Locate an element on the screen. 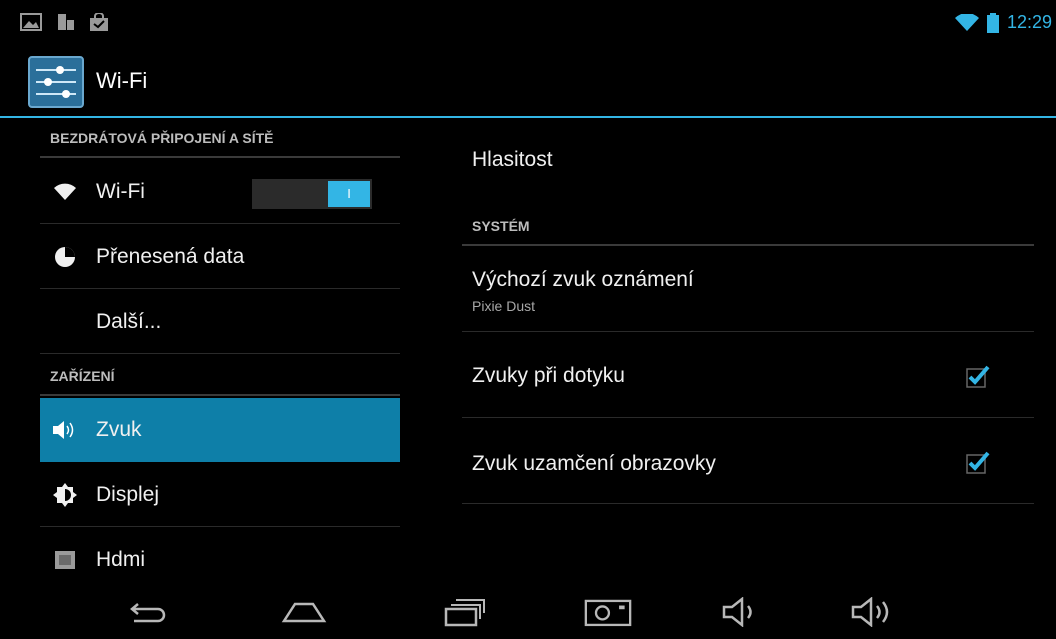 Image resolution: width=1056 pixels, height=639 pixels. shop-bag-icon is located at coordinates (99, 22).